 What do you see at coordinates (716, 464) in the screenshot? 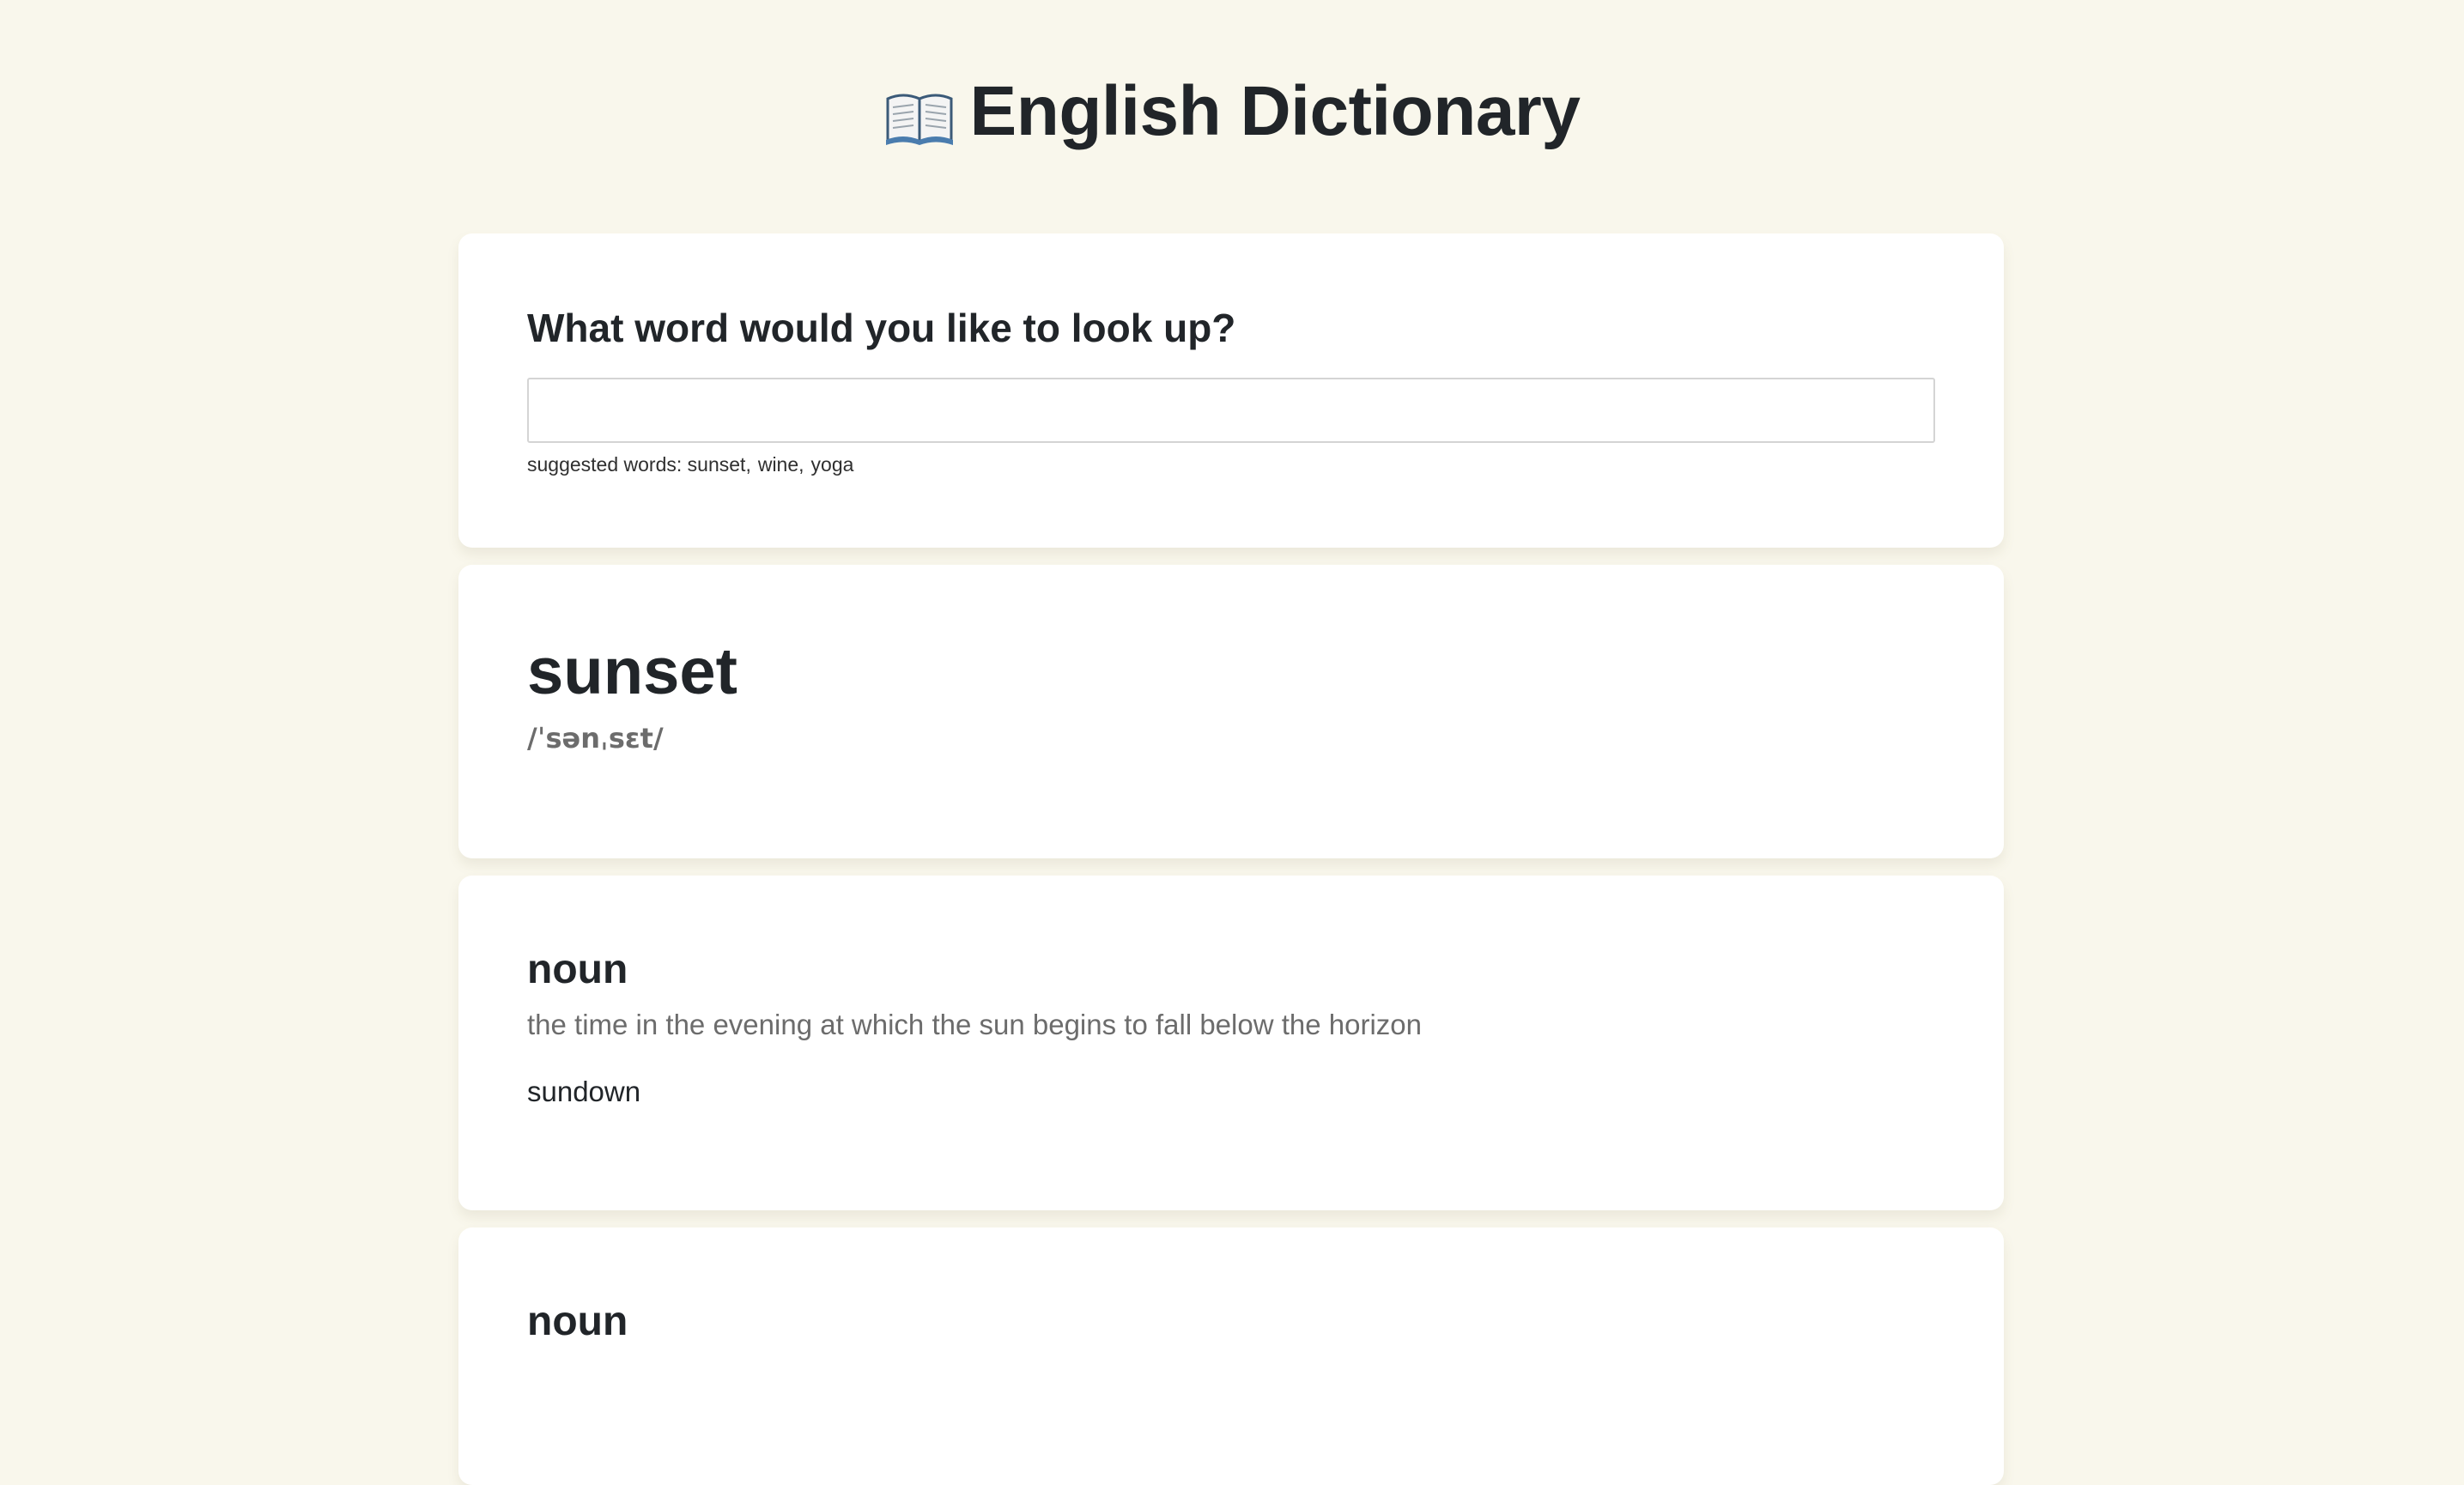
I see `suggested-word: sunset` at bounding box center [716, 464].